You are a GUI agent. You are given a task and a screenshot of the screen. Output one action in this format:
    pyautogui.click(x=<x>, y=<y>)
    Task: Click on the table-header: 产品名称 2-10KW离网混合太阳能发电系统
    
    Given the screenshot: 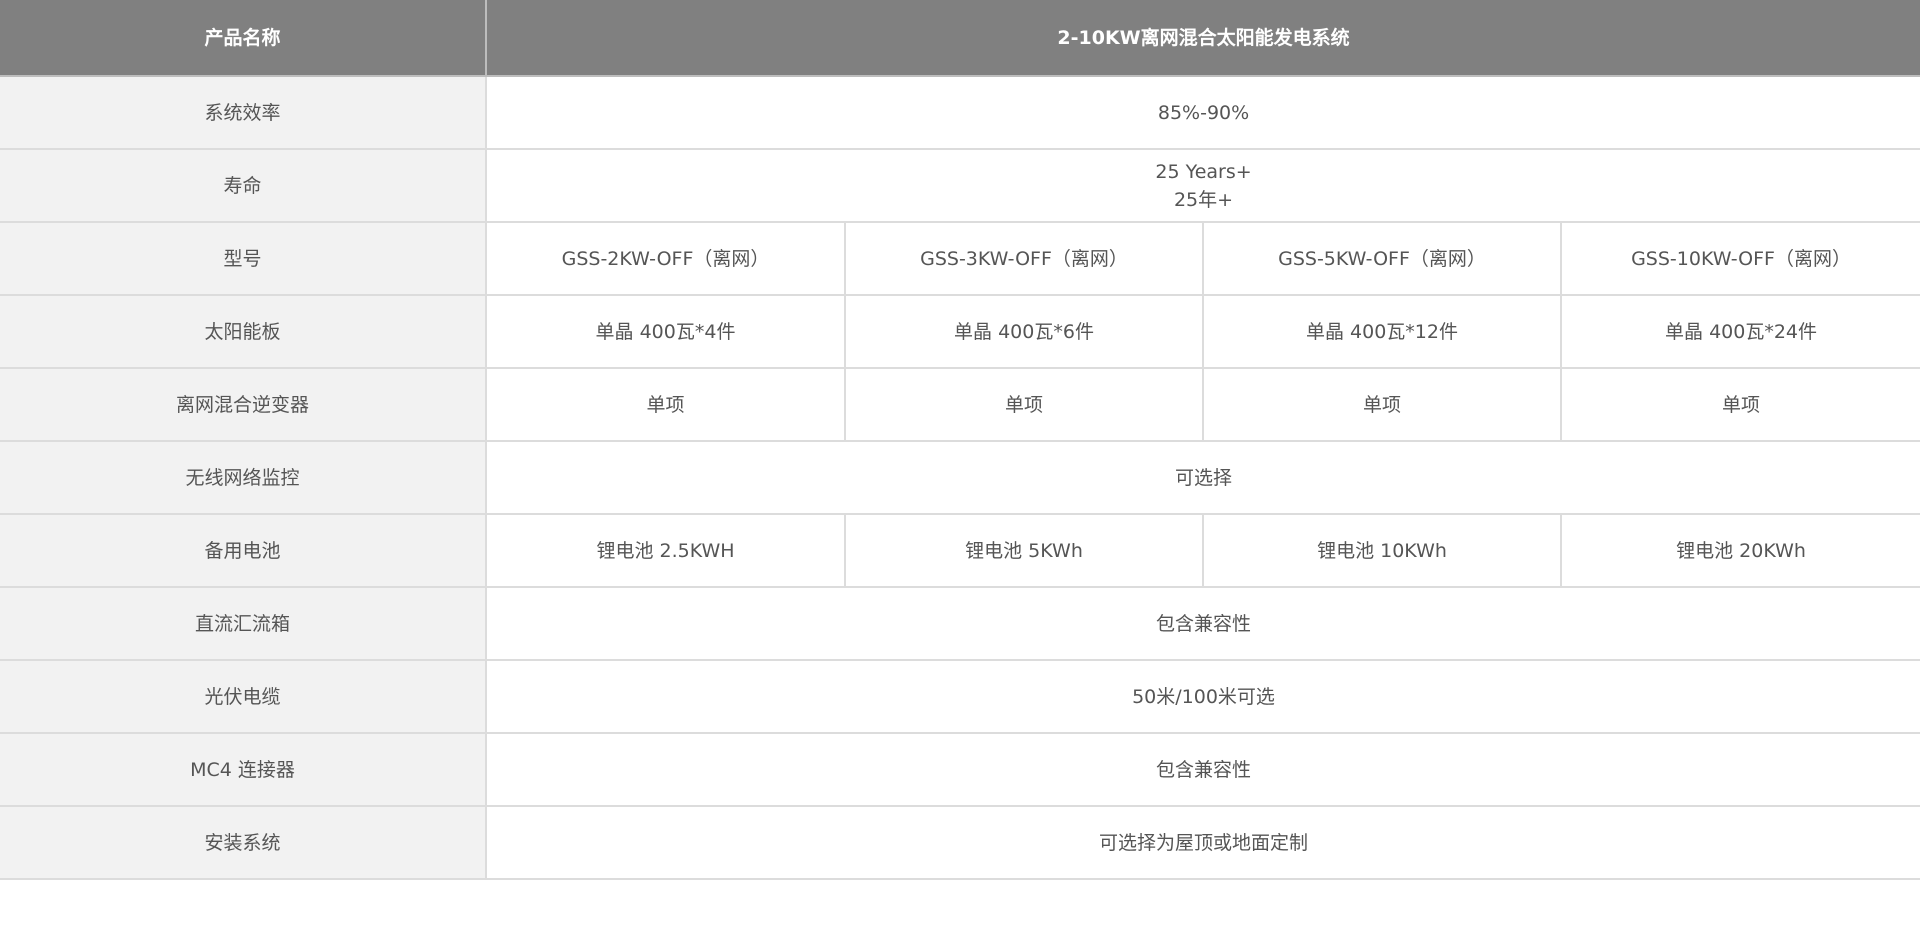 What is the action you would take?
    pyautogui.click(x=960, y=38)
    